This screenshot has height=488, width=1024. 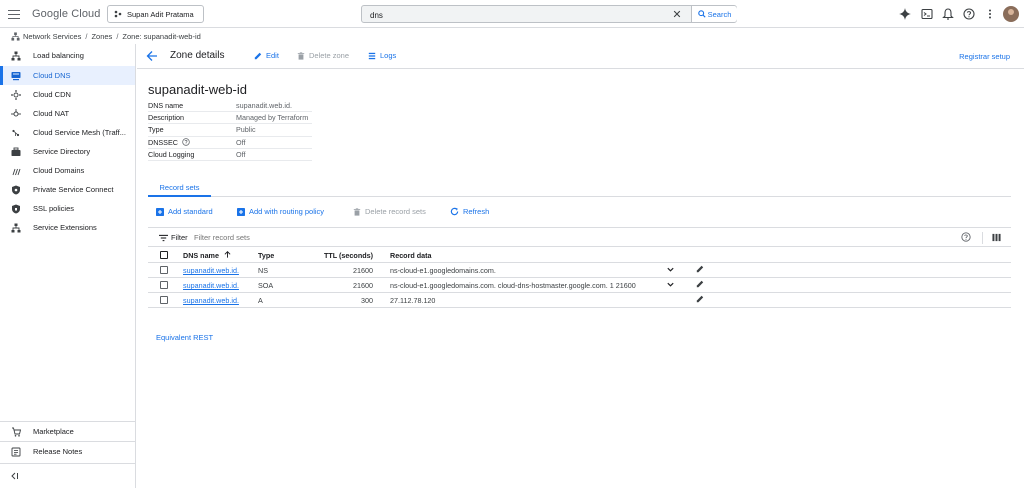 I want to click on ssl-policies-icon, so click(x=16, y=209).